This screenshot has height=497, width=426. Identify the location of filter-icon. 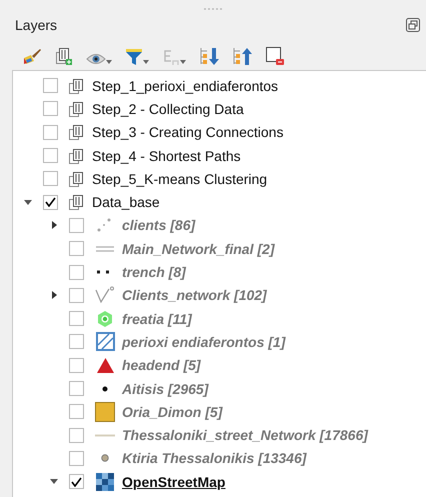
(134, 57).